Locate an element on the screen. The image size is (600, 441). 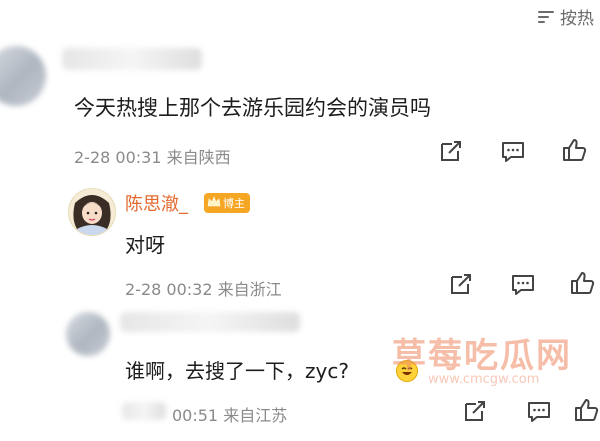
sort-by-hot-control: 按热 is located at coordinates (566, 16).